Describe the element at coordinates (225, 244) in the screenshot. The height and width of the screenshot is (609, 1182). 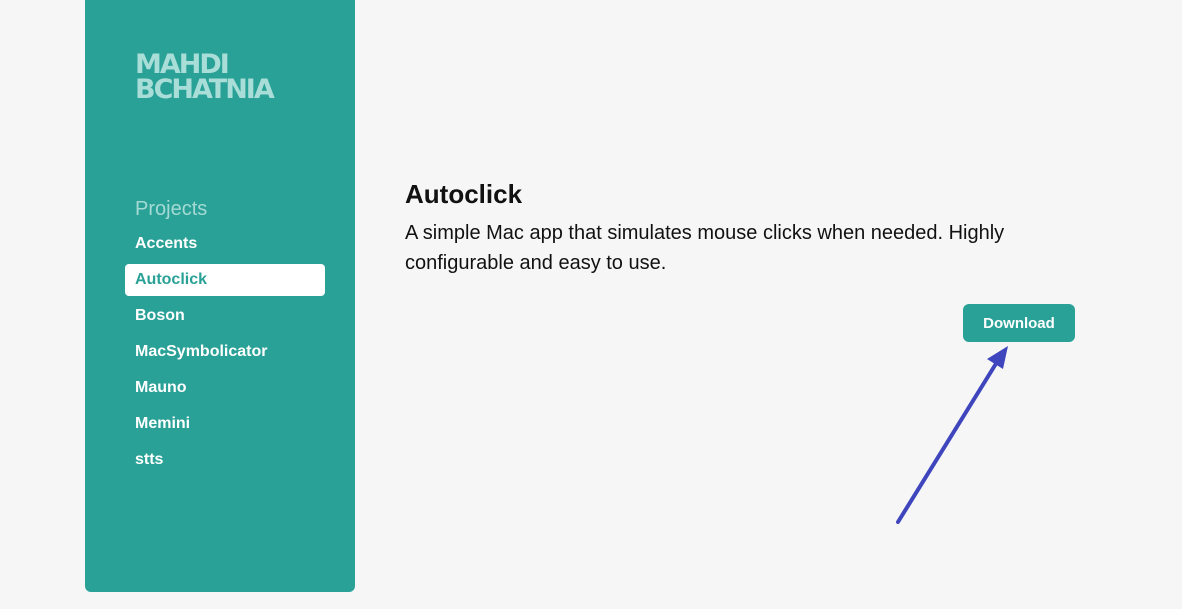
I see `sidebar-item-accents: Accents` at that location.